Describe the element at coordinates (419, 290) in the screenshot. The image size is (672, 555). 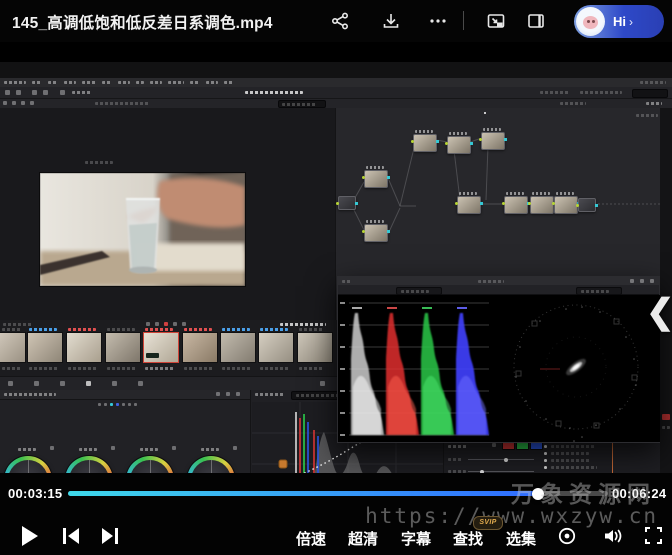
I see `parade-mode-dropdown` at that location.